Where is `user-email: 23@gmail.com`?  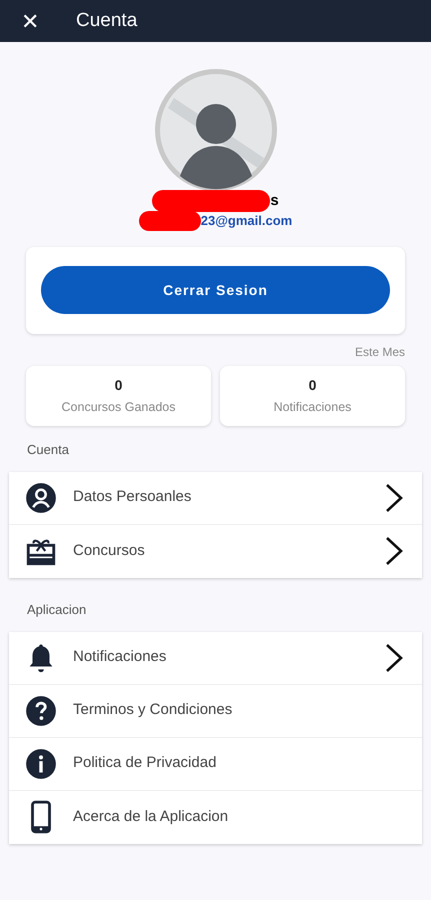
user-email: 23@gmail.com is located at coordinates (246, 221).